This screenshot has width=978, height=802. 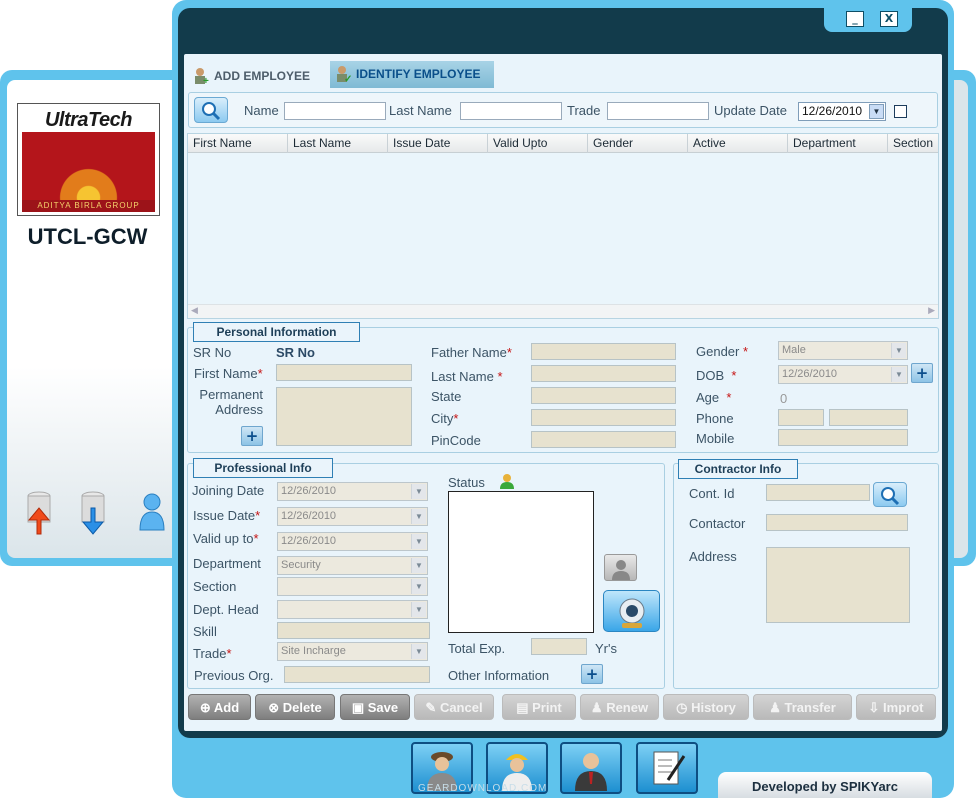 What do you see at coordinates (353, 630) in the screenshot?
I see `skill-input` at bounding box center [353, 630].